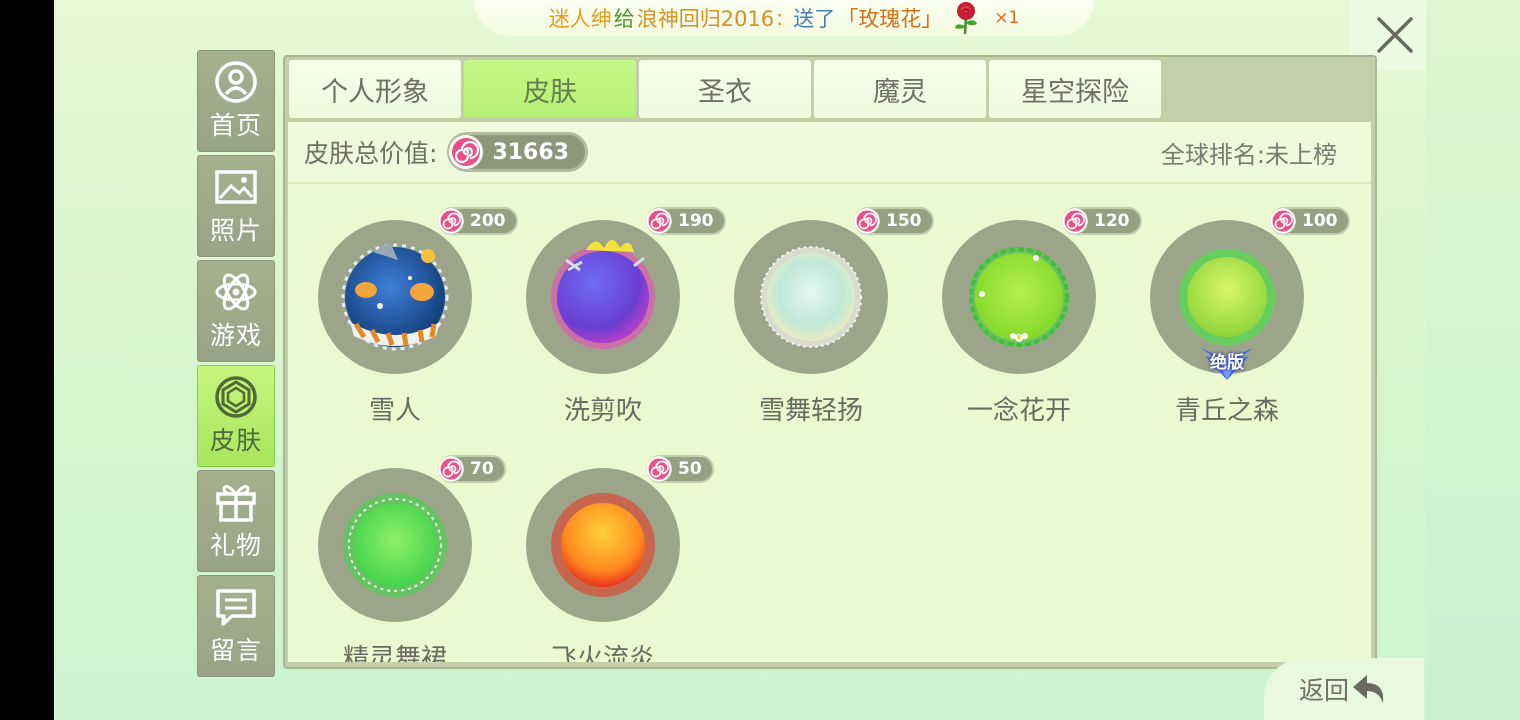  I want to click on gift-icon, so click(236, 503).